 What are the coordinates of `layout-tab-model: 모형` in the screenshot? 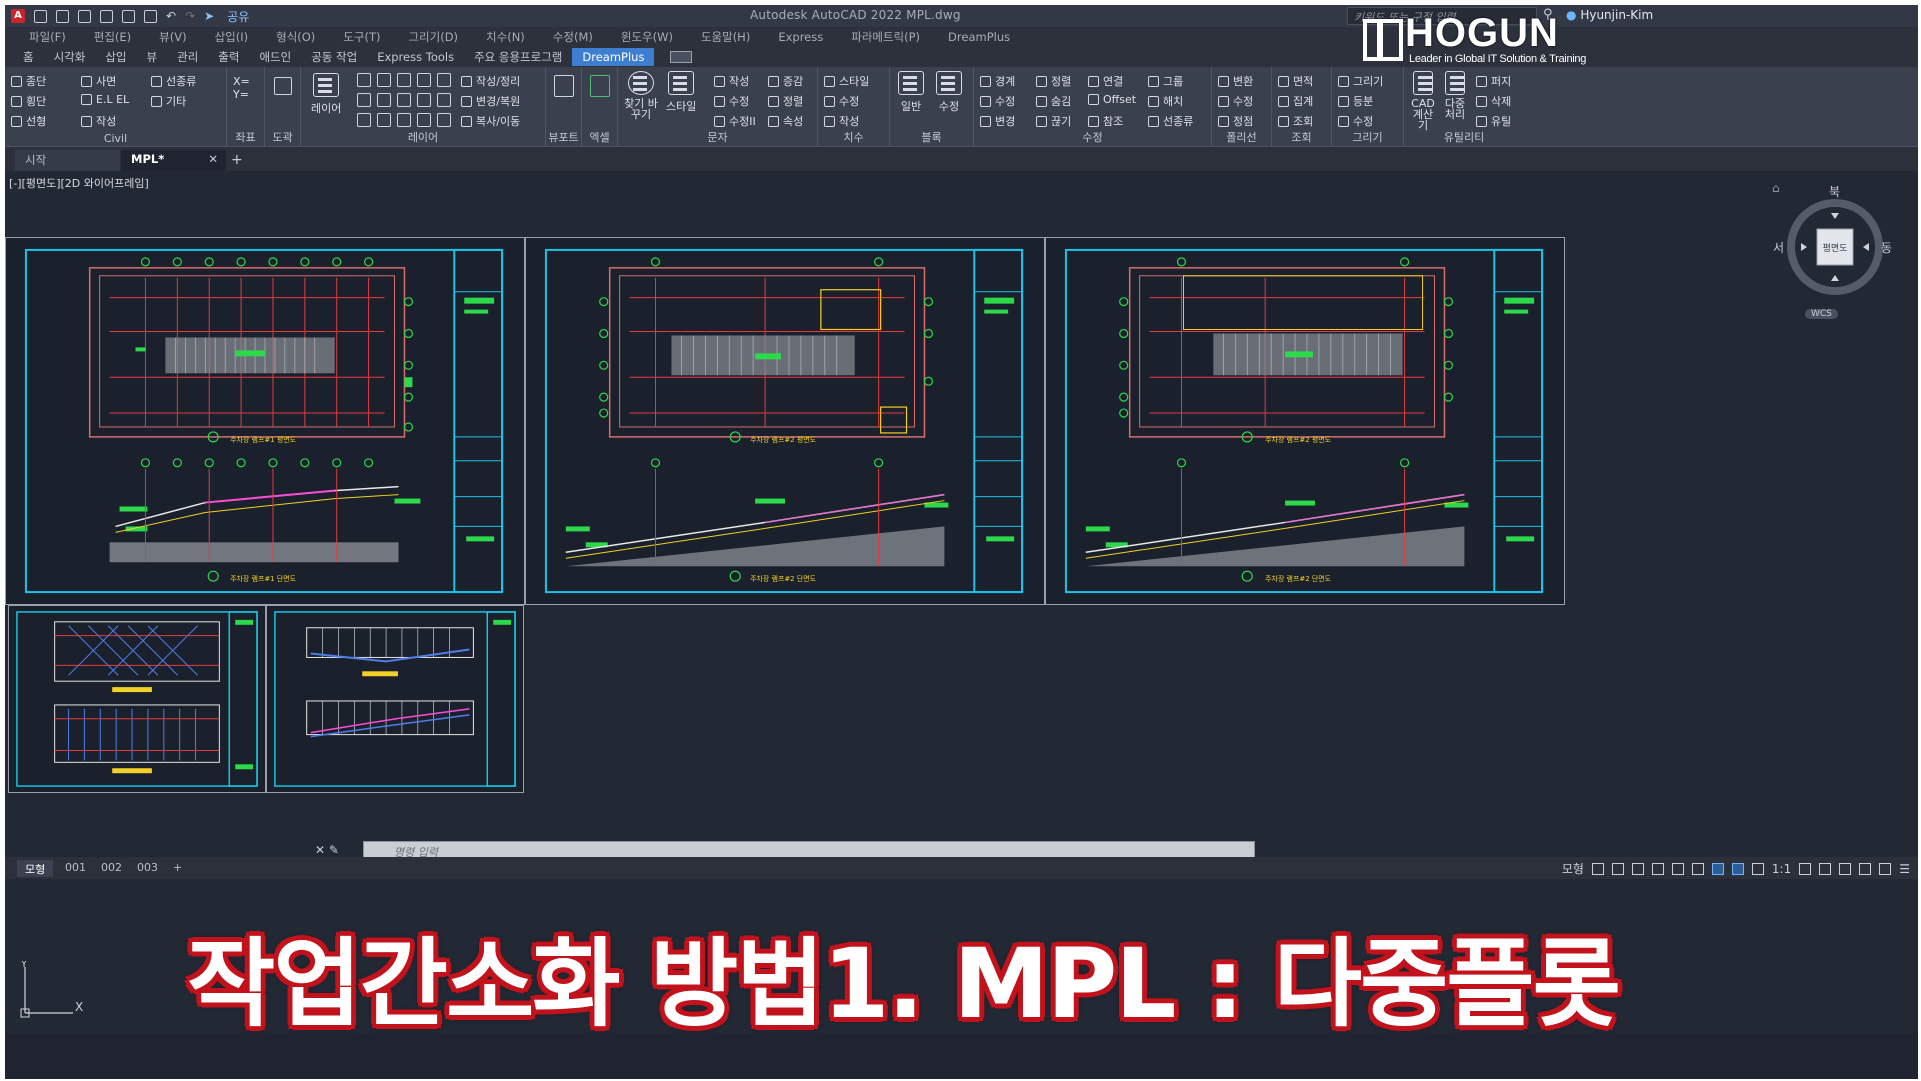 It's located at (35, 868).